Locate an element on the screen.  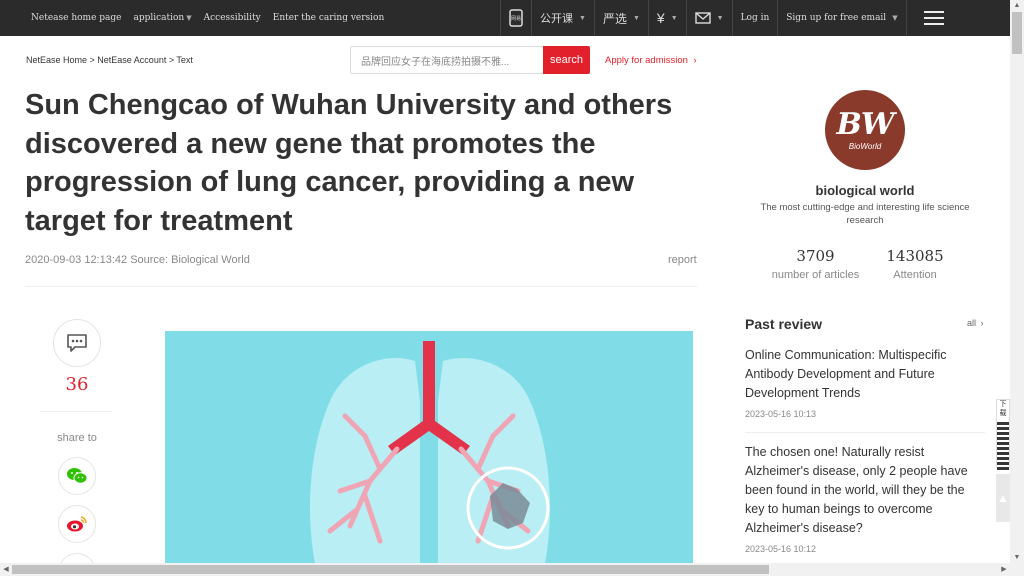
all-label: all is located at coordinates (972, 323).